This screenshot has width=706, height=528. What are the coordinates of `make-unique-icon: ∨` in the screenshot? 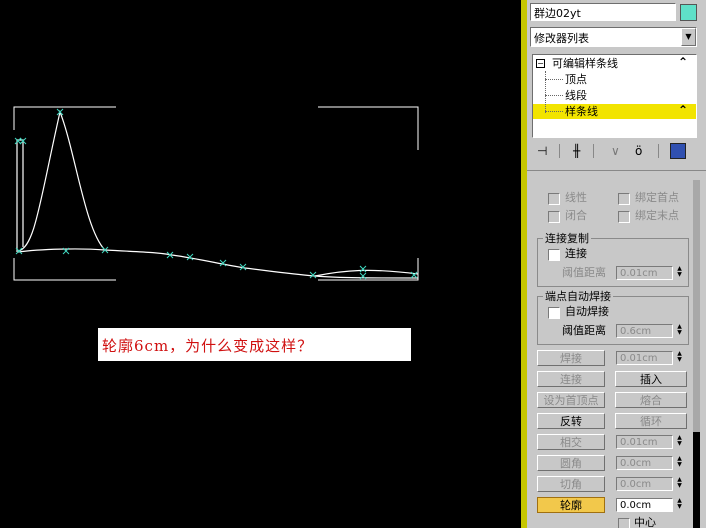 It's located at (615, 151).